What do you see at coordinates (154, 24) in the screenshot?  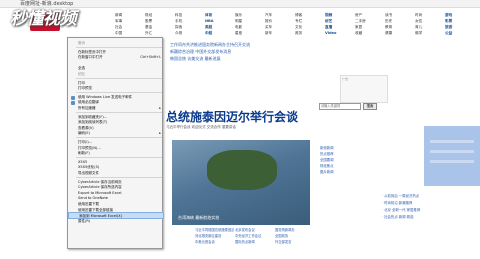 I see `nav-column: 财经 股票 基金 外汇` at bounding box center [154, 24].